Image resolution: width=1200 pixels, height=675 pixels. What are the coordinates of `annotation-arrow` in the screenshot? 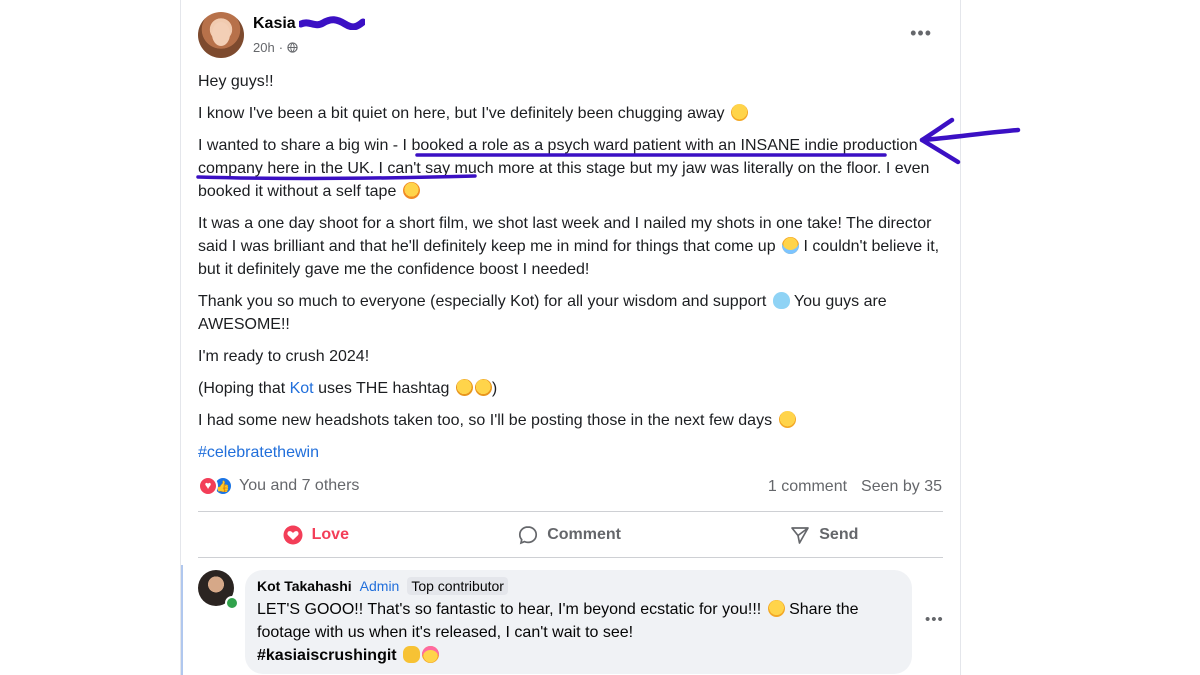 It's located at (970, 141).